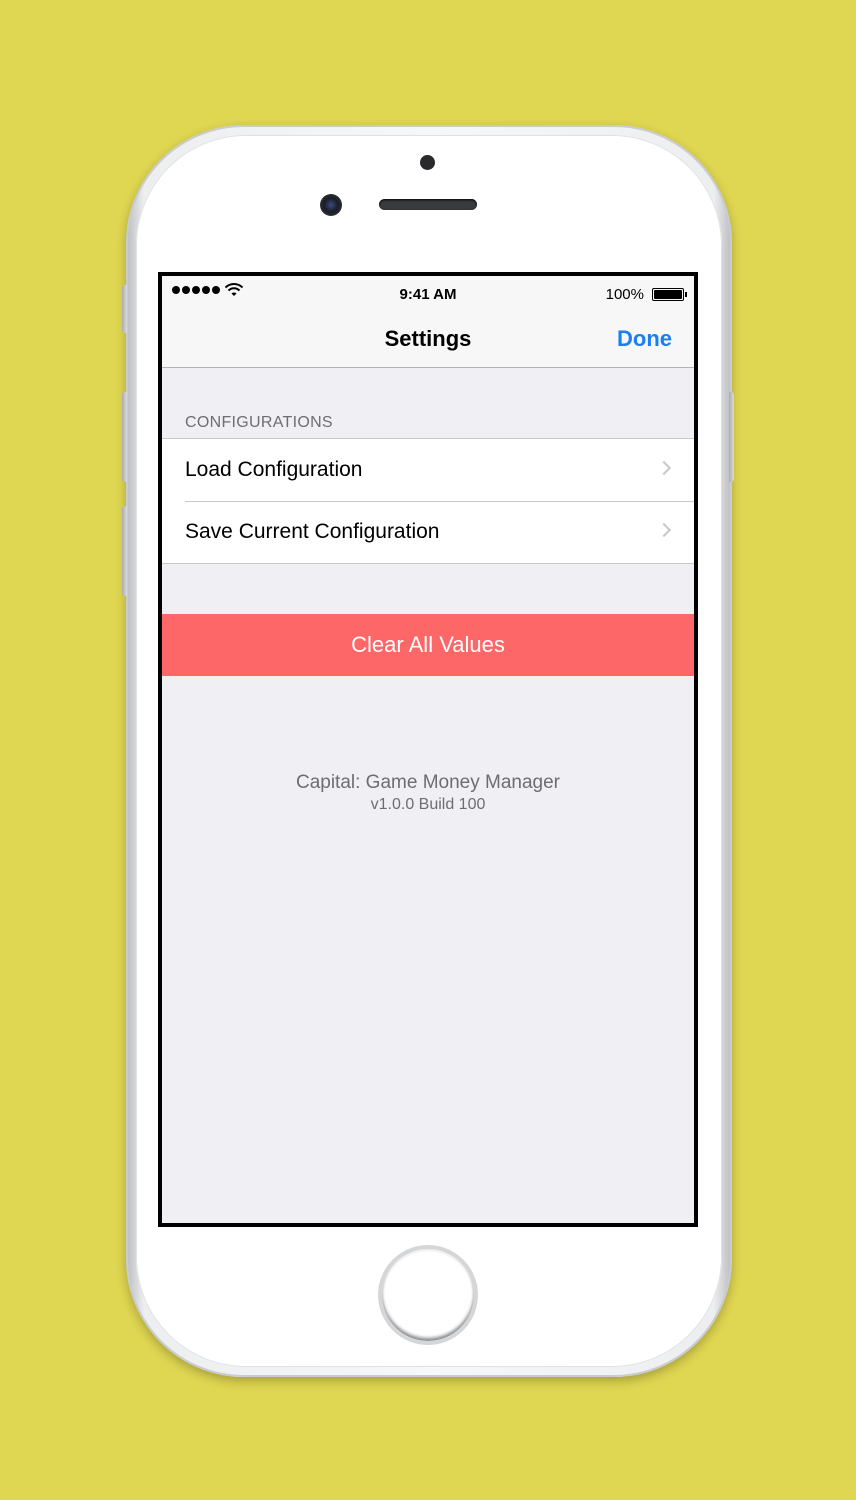 The image size is (856, 1500). Describe the element at coordinates (644, 339) in the screenshot. I see `done-button: Done` at that location.